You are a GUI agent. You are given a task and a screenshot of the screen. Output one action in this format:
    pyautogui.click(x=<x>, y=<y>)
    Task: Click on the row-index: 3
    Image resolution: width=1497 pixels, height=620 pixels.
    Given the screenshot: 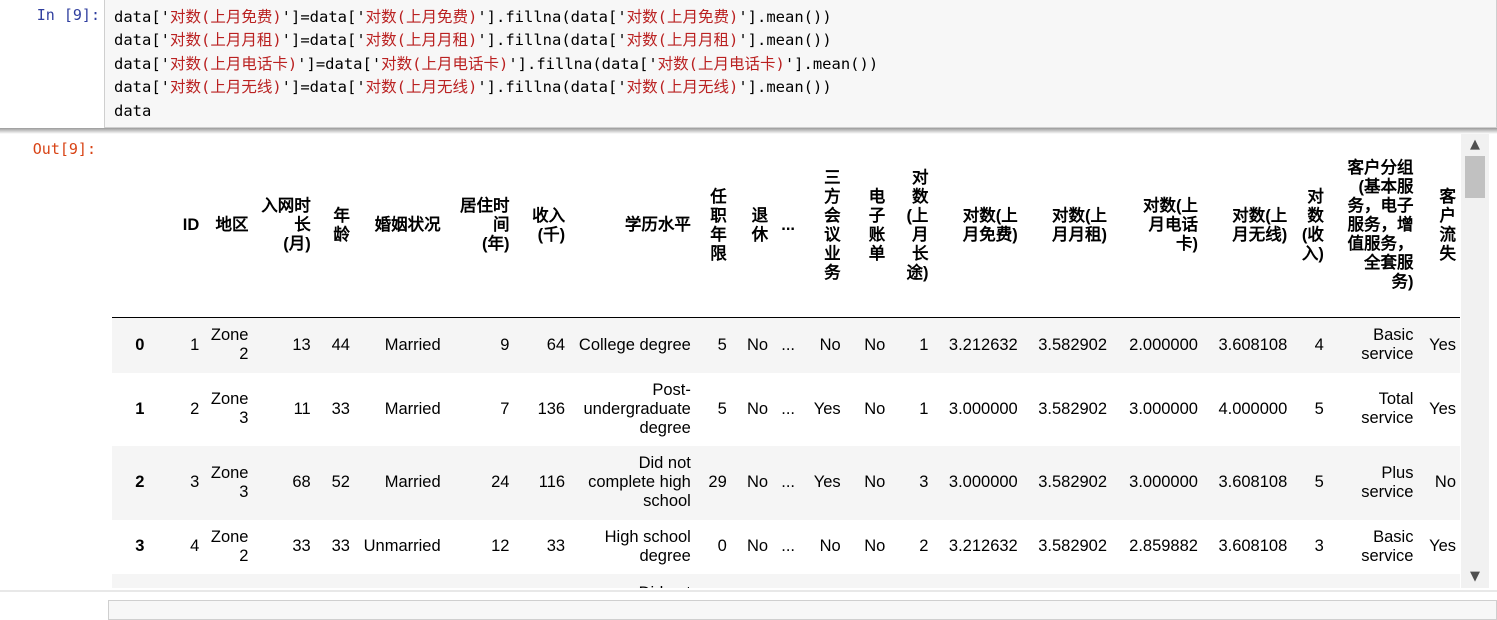 What is the action you would take?
    pyautogui.click(x=140, y=546)
    